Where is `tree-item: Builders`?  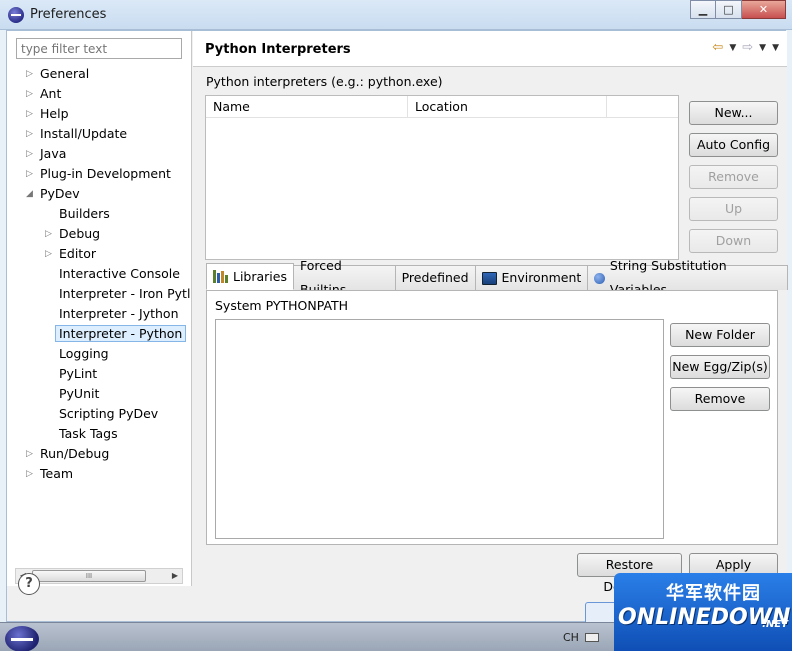
tree-item: Builders is located at coordinates (84, 214).